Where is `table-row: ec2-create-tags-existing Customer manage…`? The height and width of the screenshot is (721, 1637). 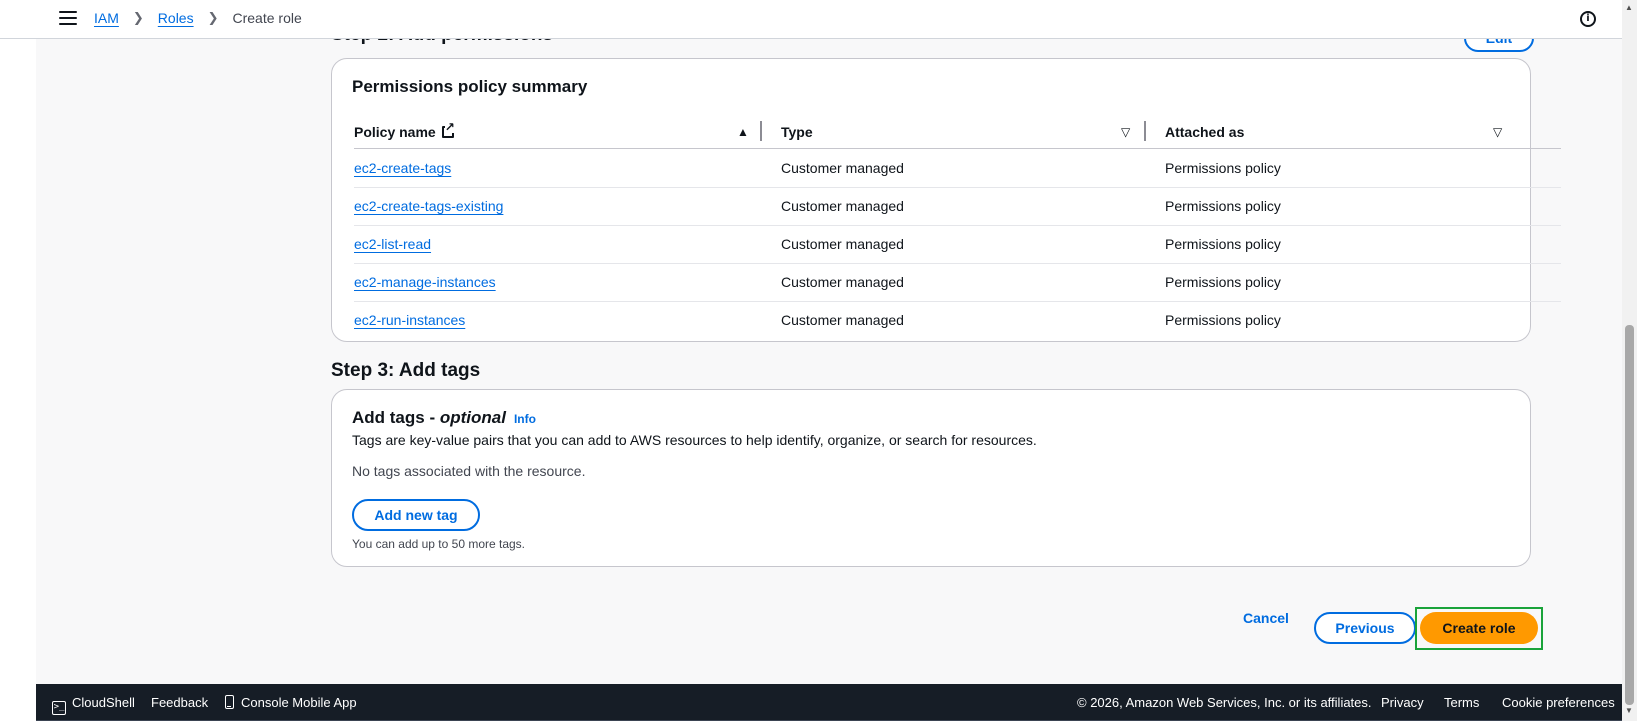
table-row: ec2-create-tags-existing Customer manage… is located at coordinates (957, 206).